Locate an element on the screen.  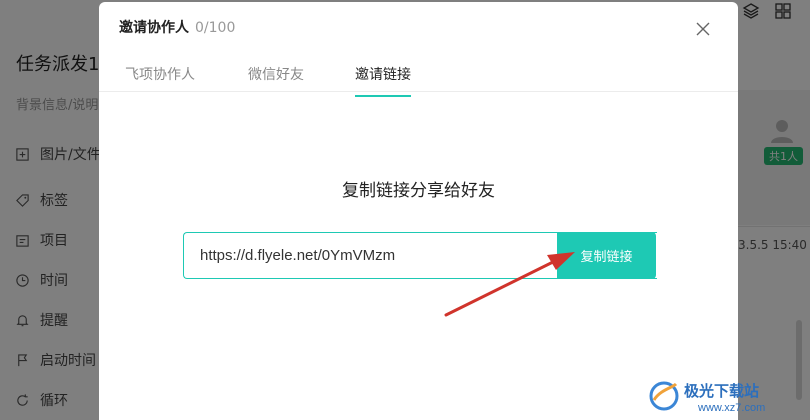
dialog-header: 邀请协作人 0/100 is located at coordinates (177, 27).